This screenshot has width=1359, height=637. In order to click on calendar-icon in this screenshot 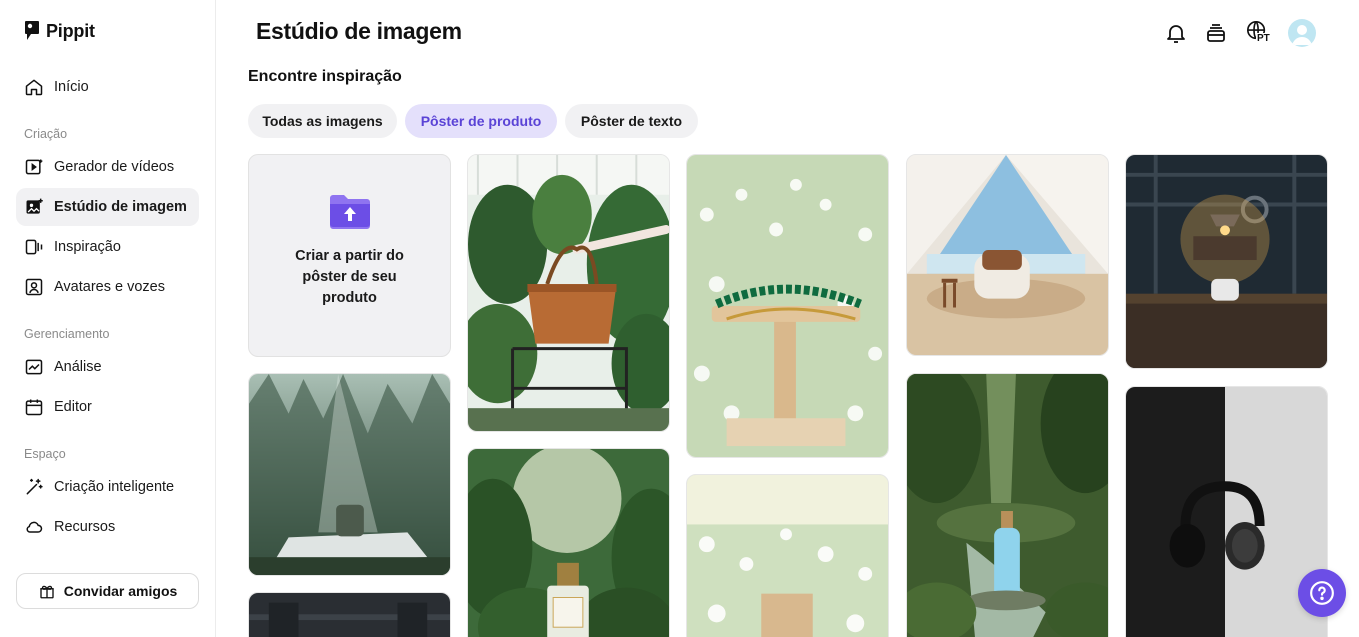, I will do `click(34, 407)`.